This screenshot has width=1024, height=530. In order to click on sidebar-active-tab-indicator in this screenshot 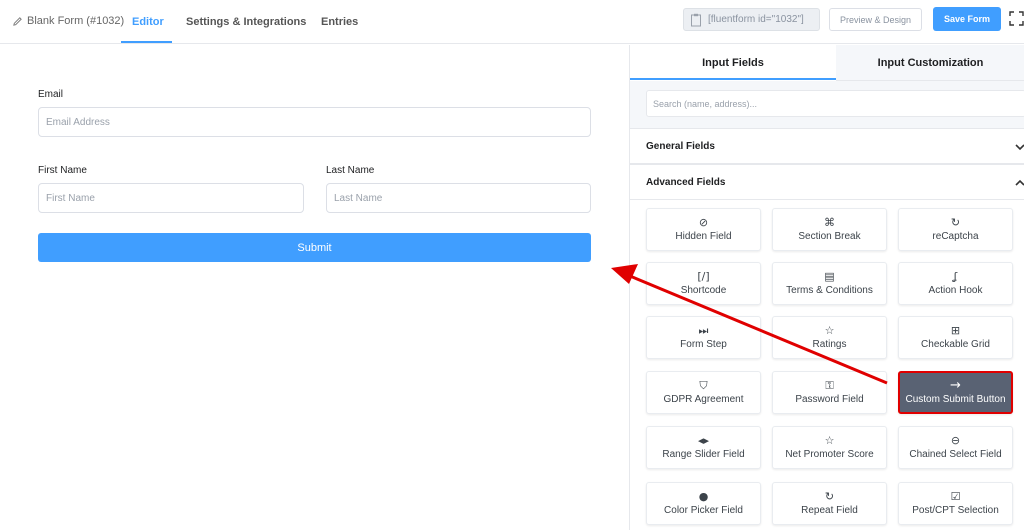, I will do `click(733, 79)`.